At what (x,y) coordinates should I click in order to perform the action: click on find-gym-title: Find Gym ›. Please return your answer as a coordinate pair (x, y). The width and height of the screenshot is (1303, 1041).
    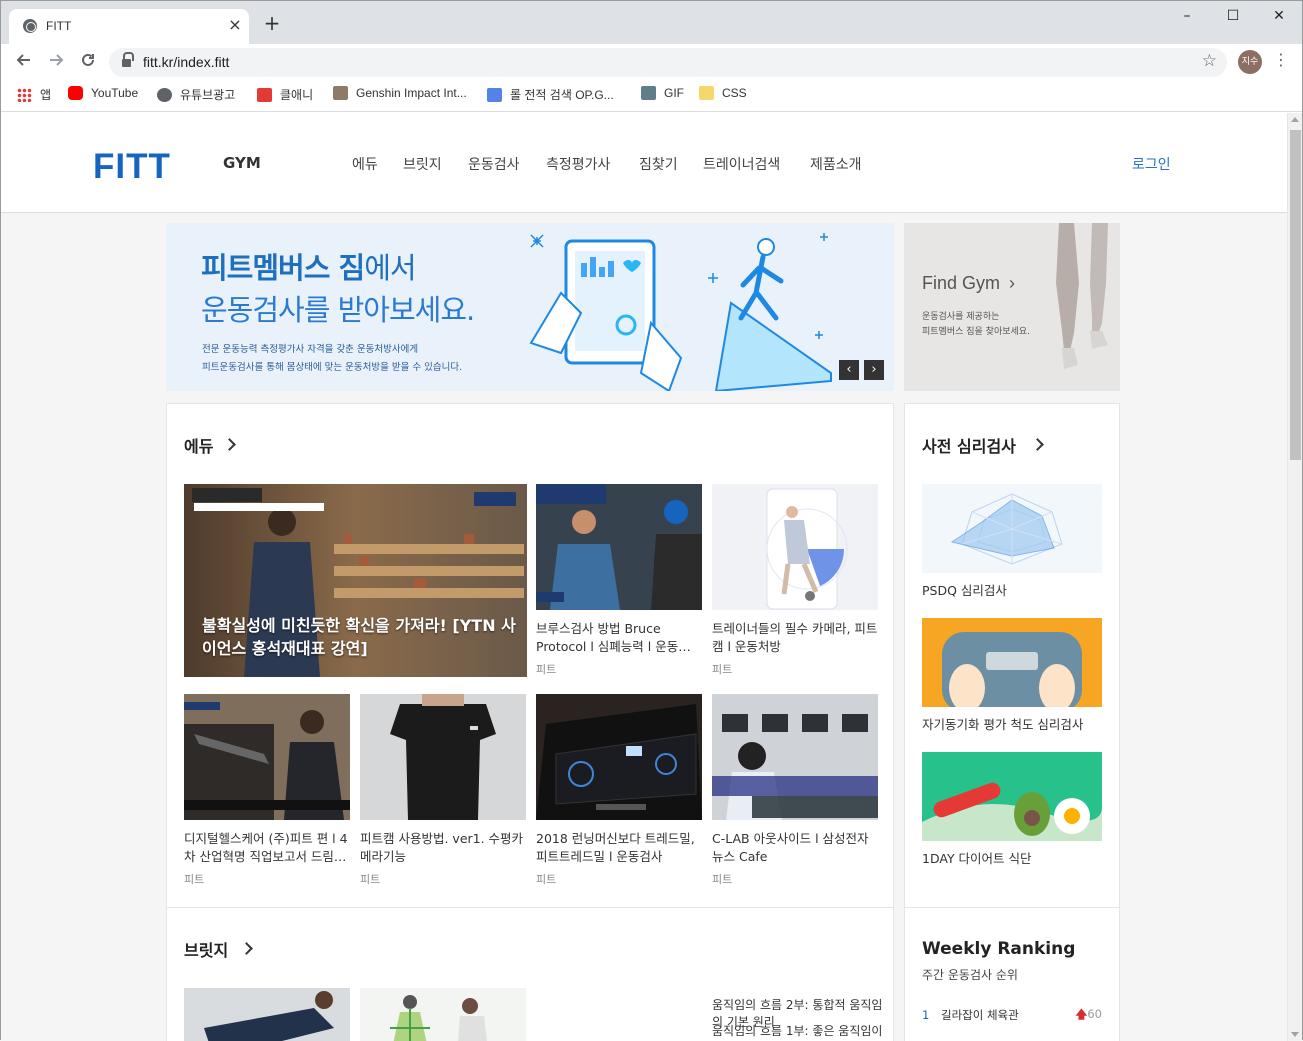
    Looking at the image, I should click on (969, 283).